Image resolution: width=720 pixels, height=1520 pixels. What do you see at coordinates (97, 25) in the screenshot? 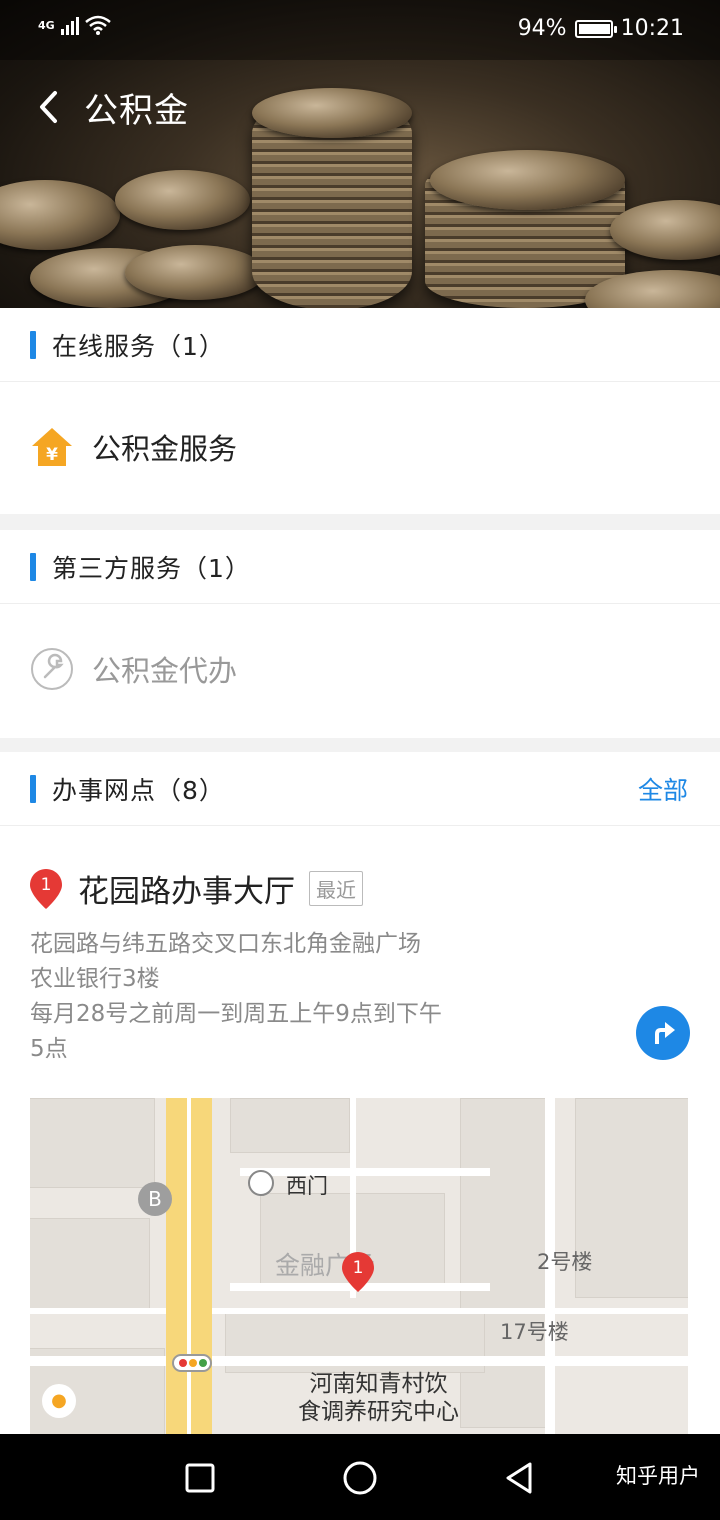
I see `wifi-icon` at bounding box center [97, 25].